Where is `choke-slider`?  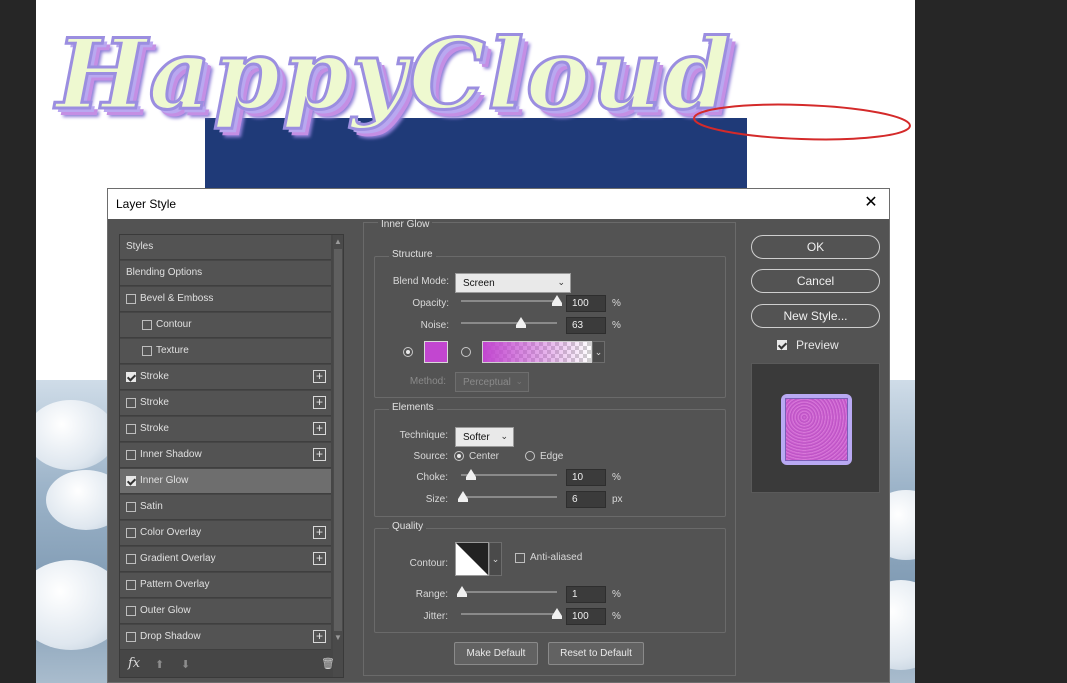 choke-slider is located at coordinates (509, 474).